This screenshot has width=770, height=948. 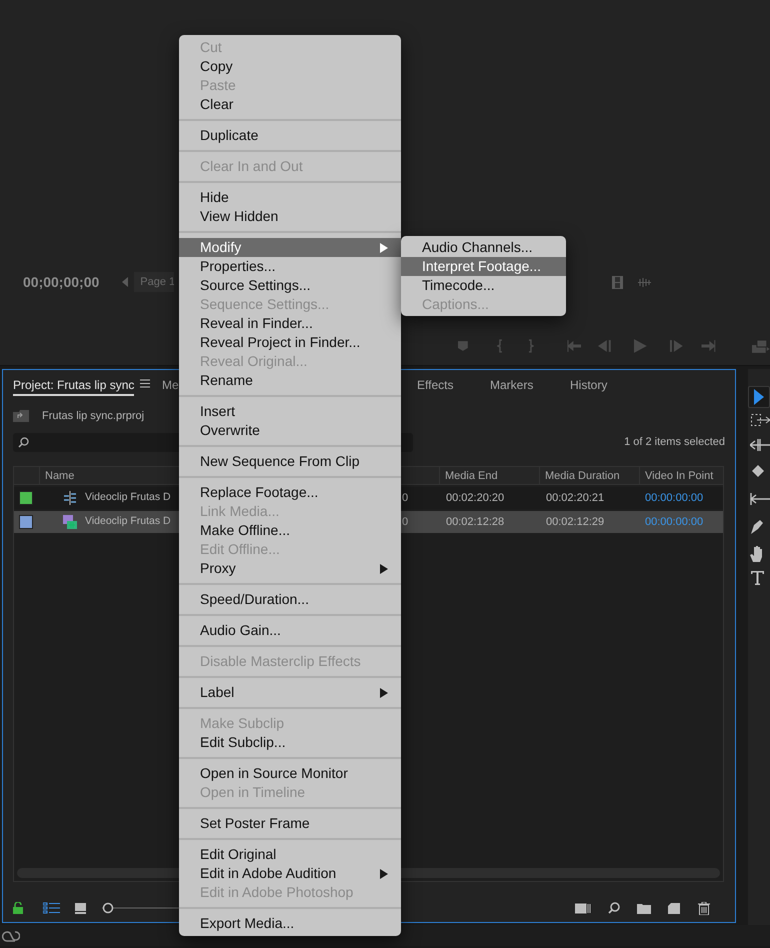 I want to click on project-file-name: Frutas lip sync.prproj, so click(x=93, y=416).